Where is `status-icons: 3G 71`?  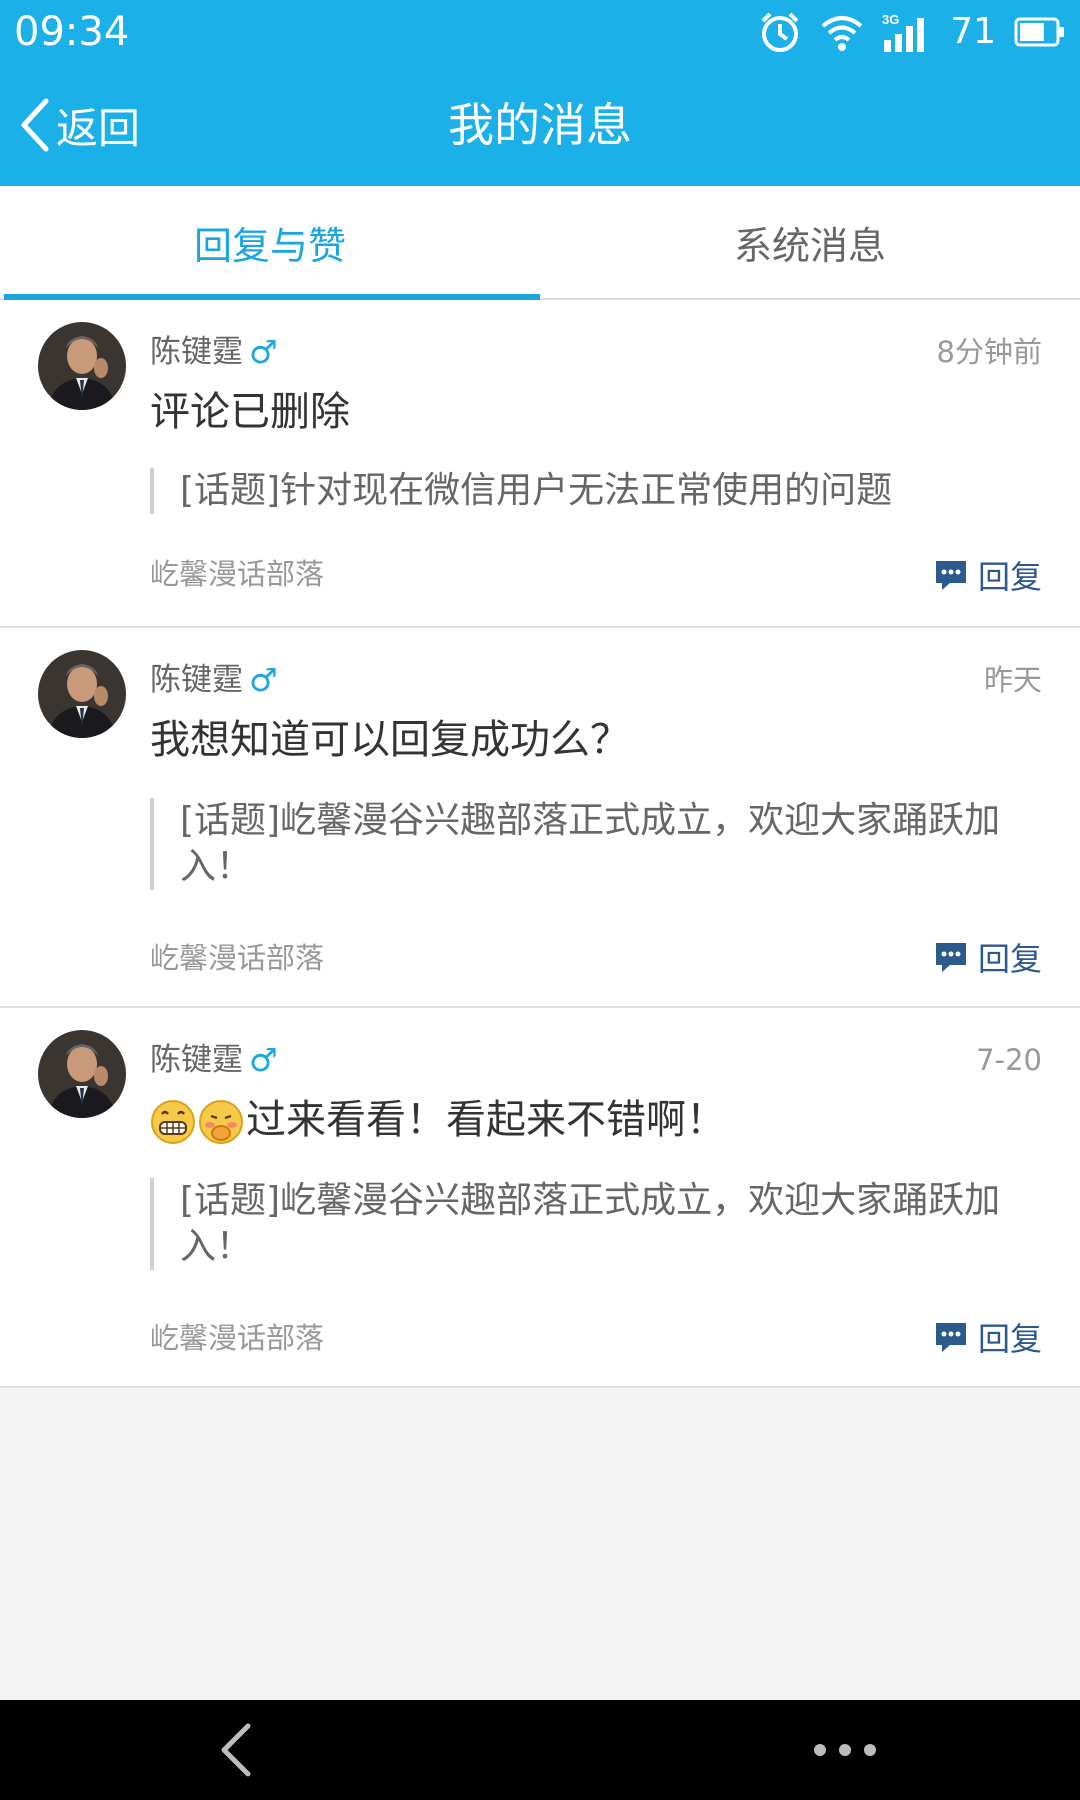 status-icons: 3G 71 is located at coordinates (912, 32).